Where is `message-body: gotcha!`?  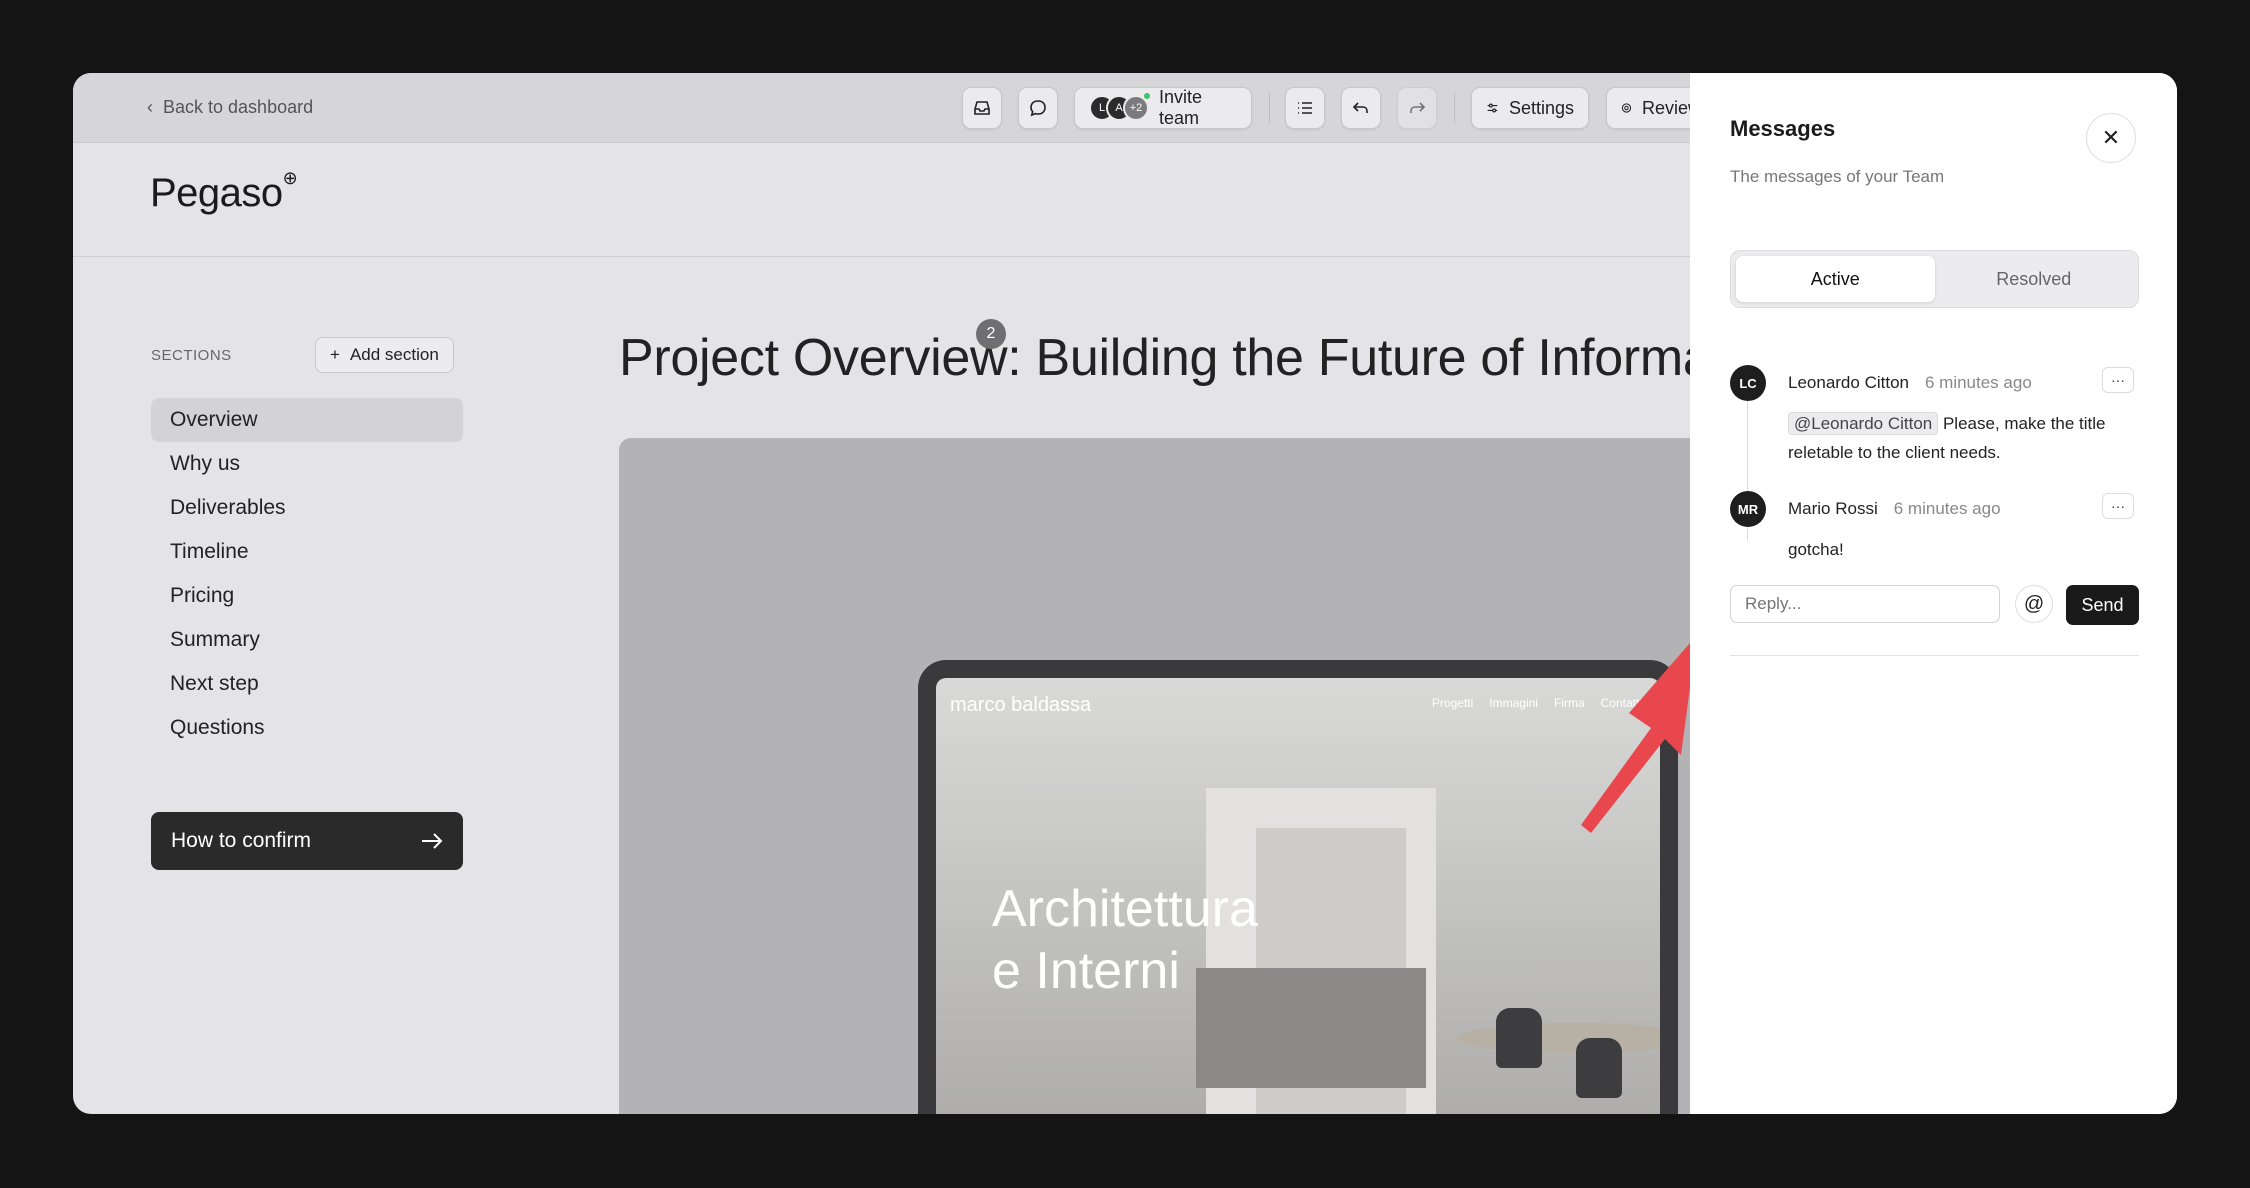
message-body: gotcha! is located at coordinates (1963, 549).